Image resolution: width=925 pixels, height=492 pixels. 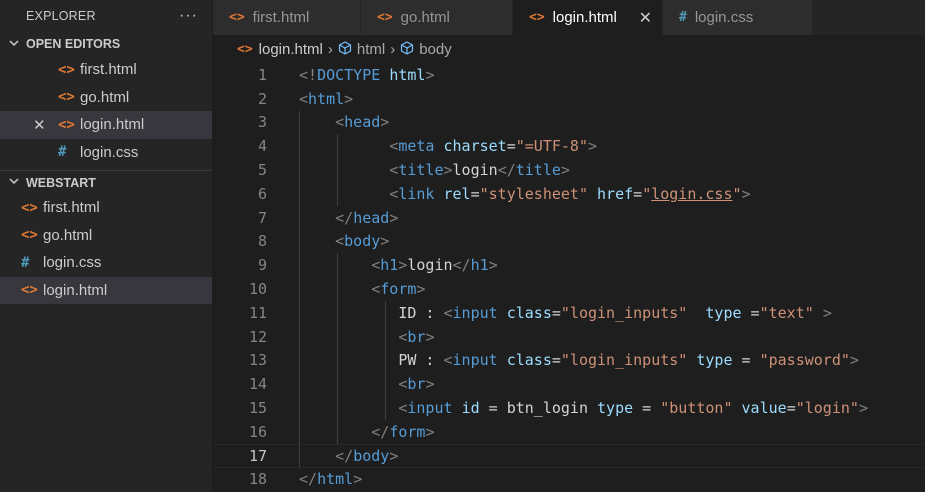 What do you see at coordinates (109, 152) in the screenshot?
I see `file-label: login.css` at bounding box center [109, 152].